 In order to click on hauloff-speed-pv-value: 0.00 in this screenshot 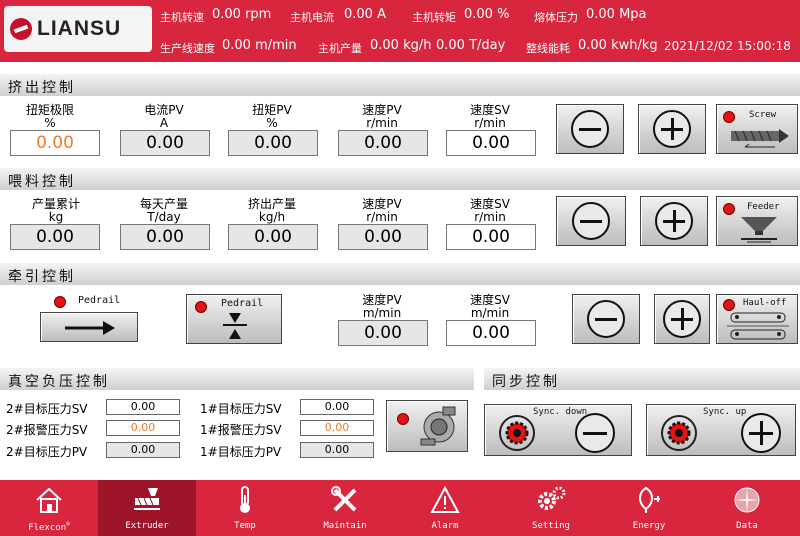, I will do `click(383, 333)`.